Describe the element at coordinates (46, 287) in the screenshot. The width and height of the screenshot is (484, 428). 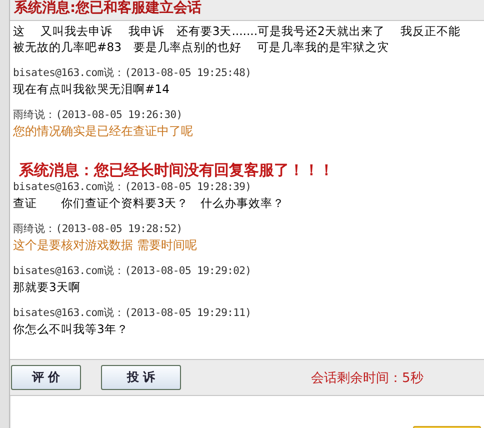
I see `message-text: 那就要3天啊` at that location.